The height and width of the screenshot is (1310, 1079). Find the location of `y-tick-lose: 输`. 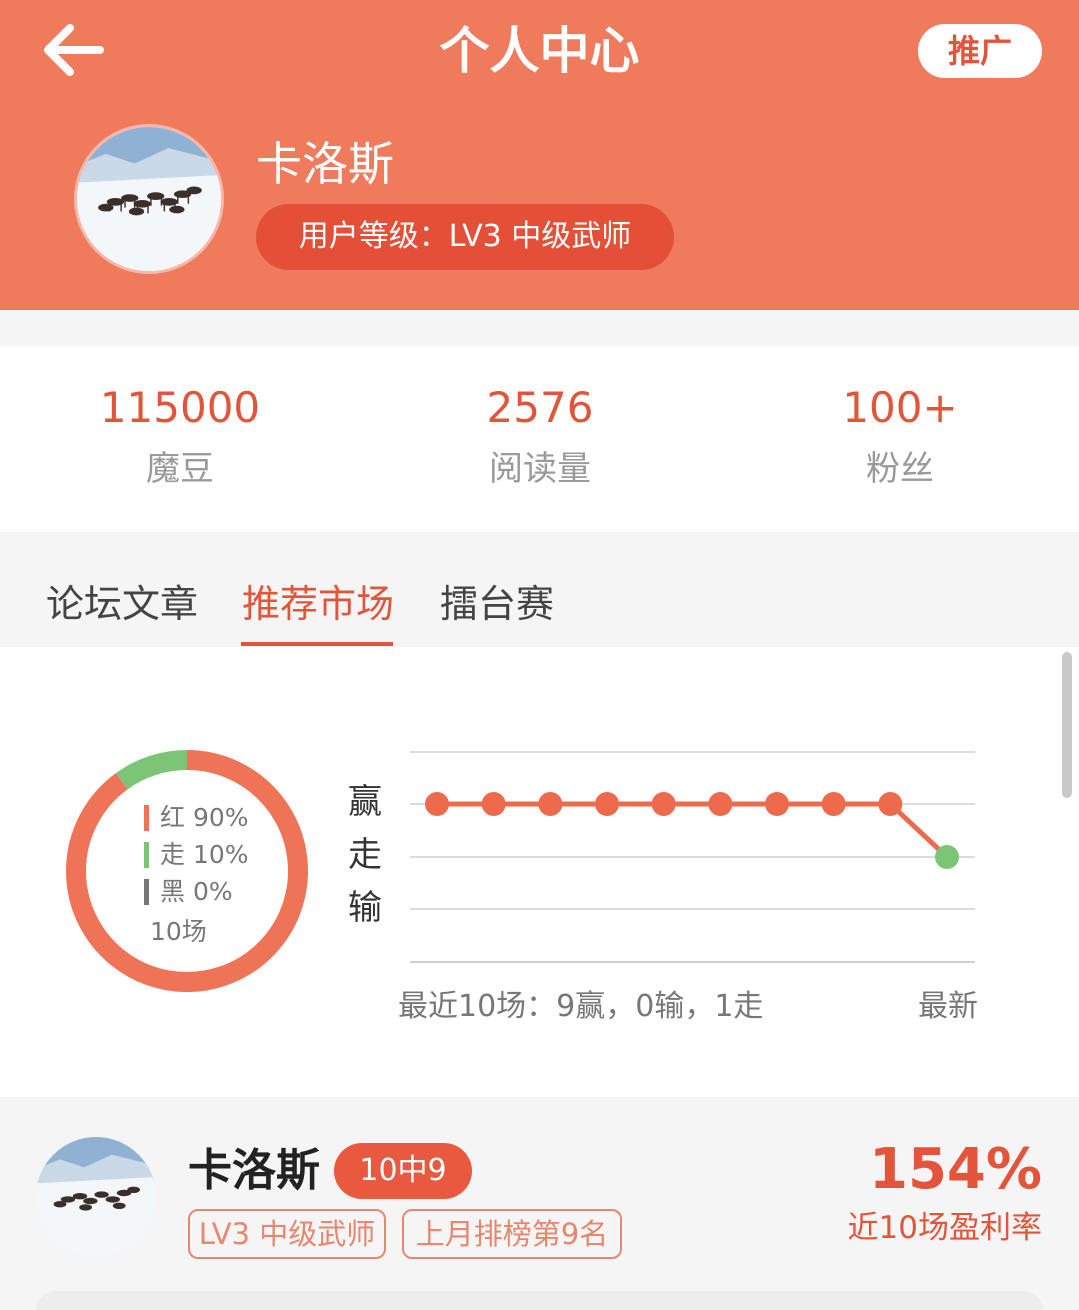

y-tick-lose: 输 is located at coordinates (365, 908).